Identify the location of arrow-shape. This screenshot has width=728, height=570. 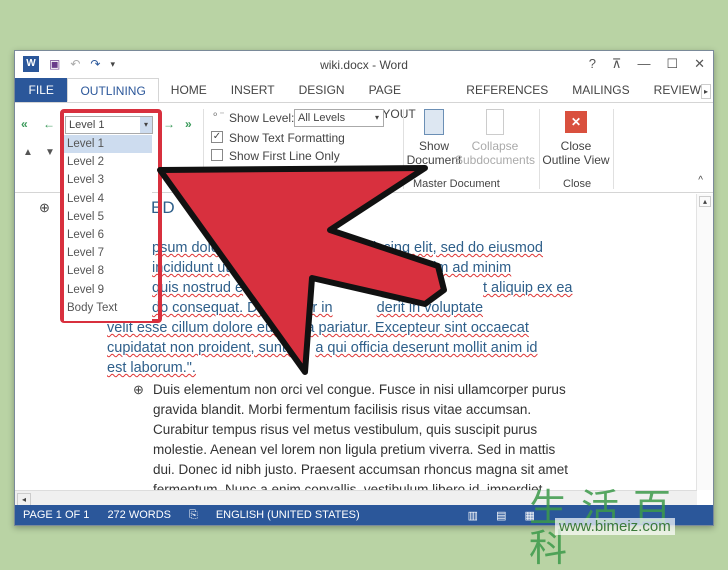
(302, 270).